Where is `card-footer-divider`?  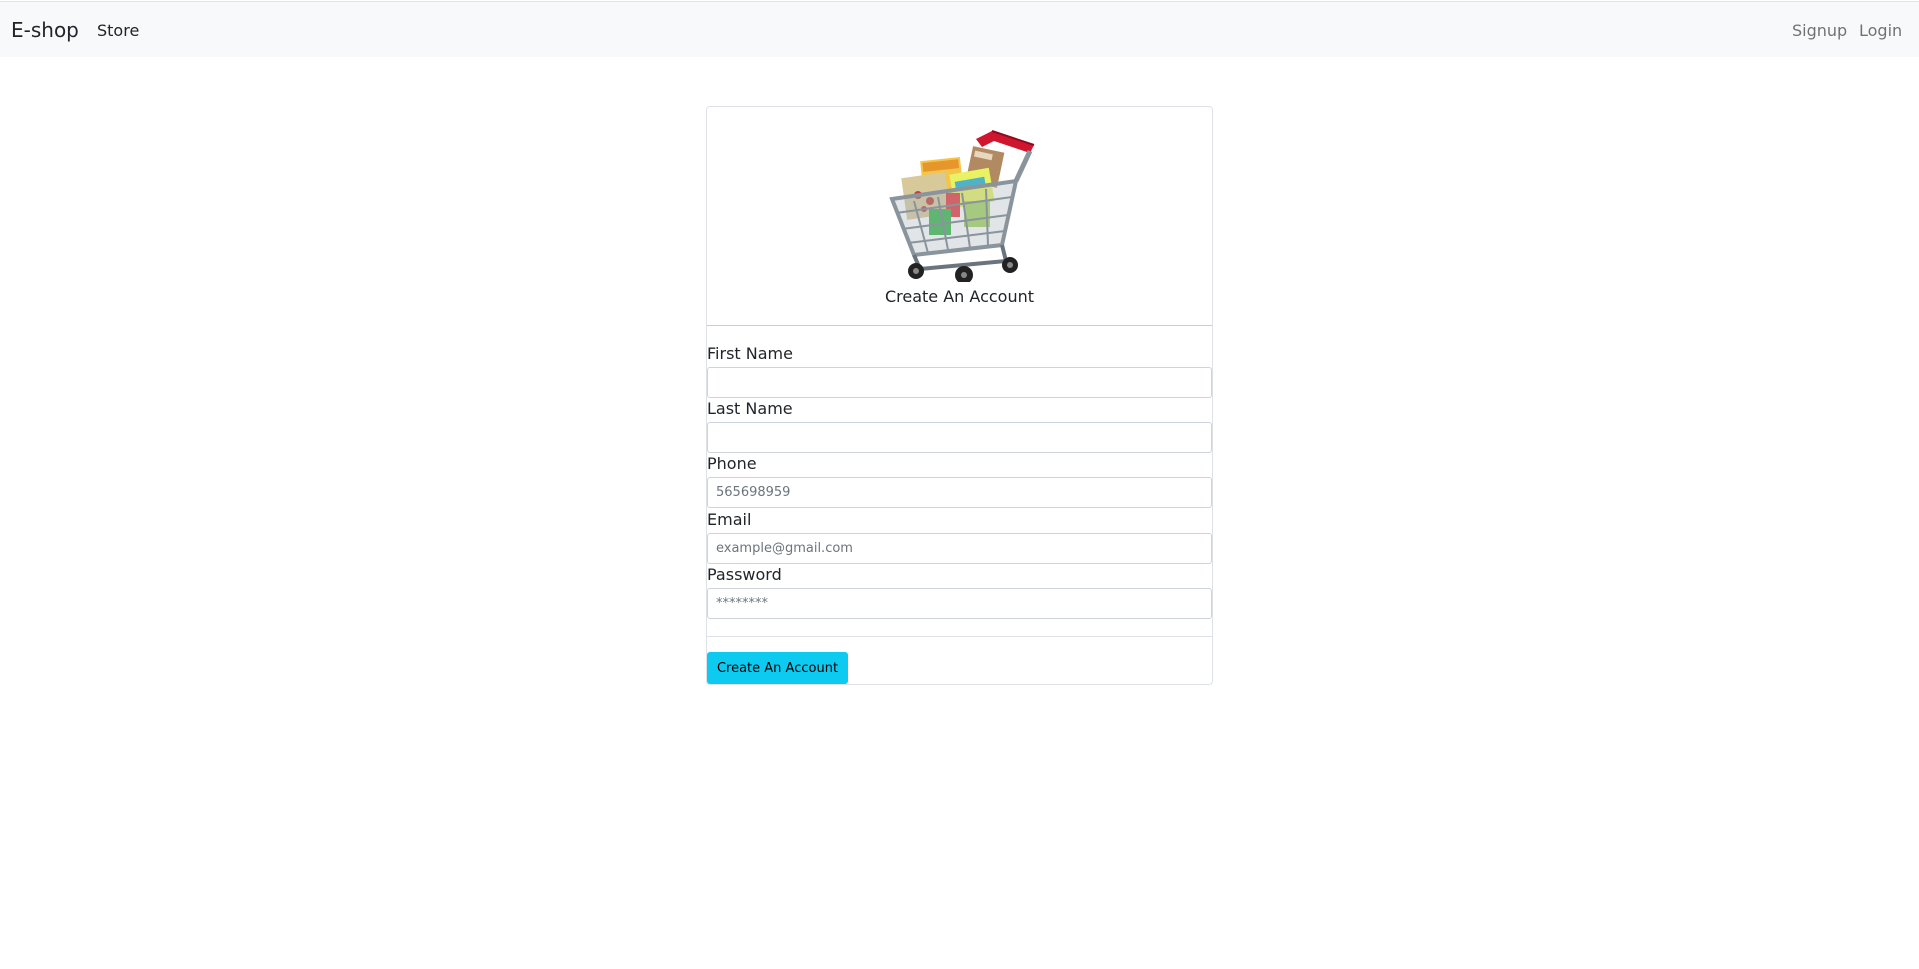
card-footer-divider is located at coordinates (959, 636).